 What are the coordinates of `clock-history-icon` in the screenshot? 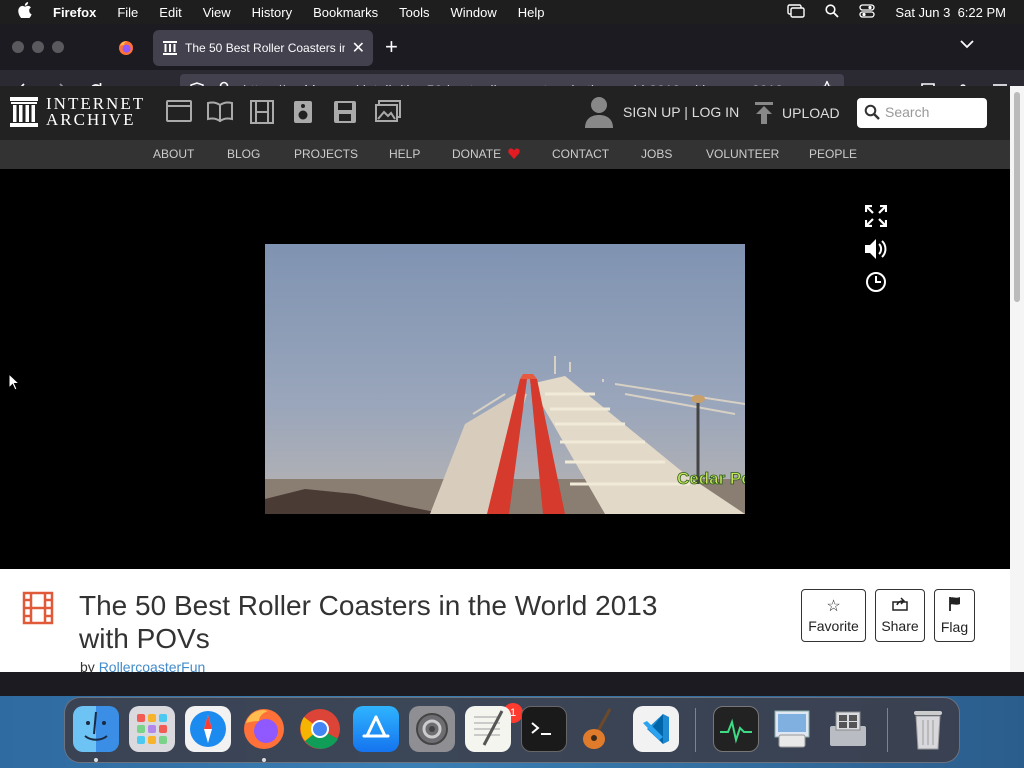 It's located at (876, 281).